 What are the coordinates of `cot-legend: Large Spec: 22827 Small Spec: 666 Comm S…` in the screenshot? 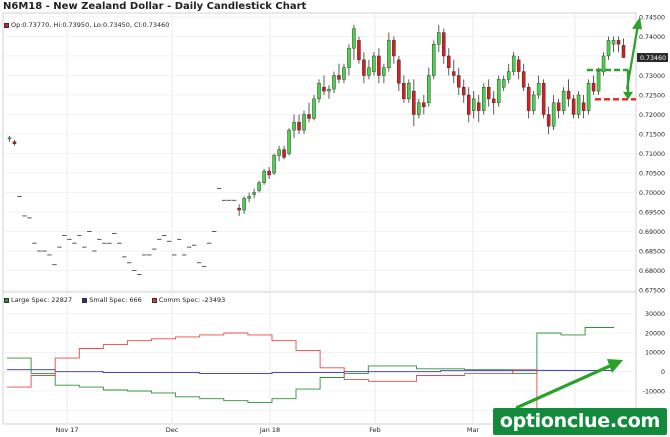 It's located at (119, 300).